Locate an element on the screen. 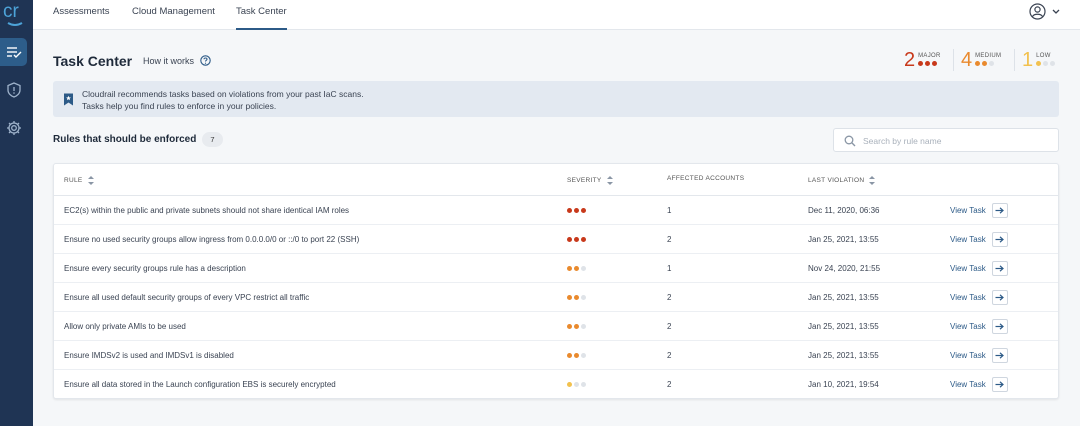  svg-text: cr is located at coordinates (11, 11).